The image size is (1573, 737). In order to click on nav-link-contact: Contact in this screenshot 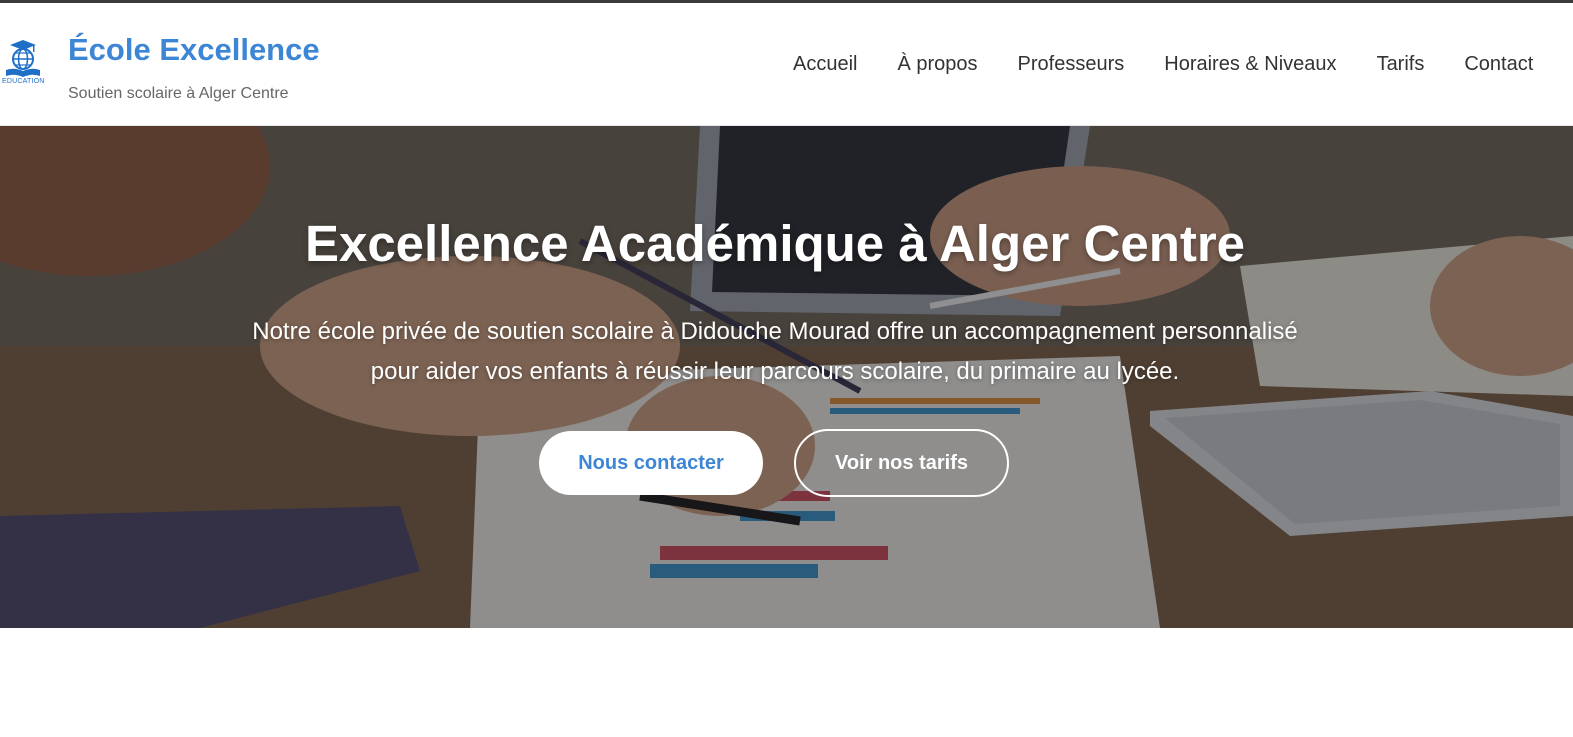, I will do `click(1498, 64)`.